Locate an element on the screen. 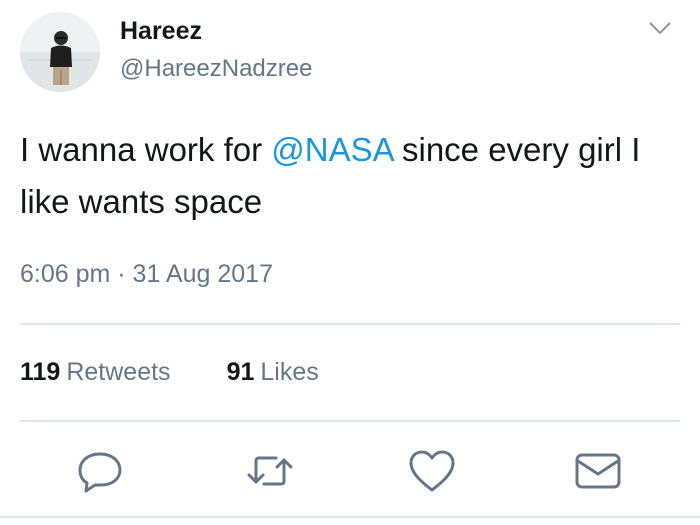 The width and height of the screenshot is (700, 525). likes-stat: 91 Likes is located at coordinates (273, 372).